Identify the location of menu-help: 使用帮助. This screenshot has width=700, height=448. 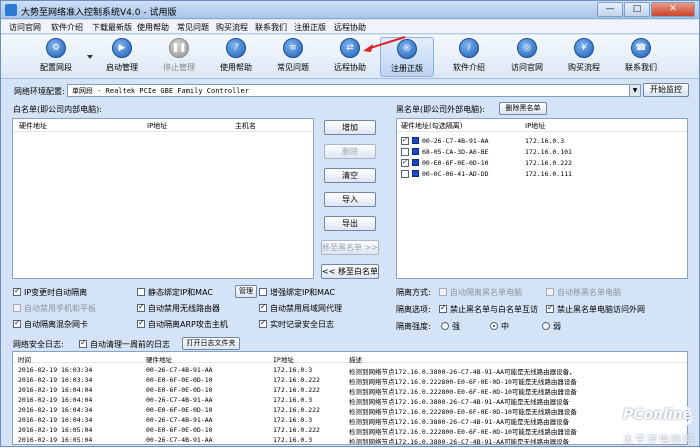
(153, 27).